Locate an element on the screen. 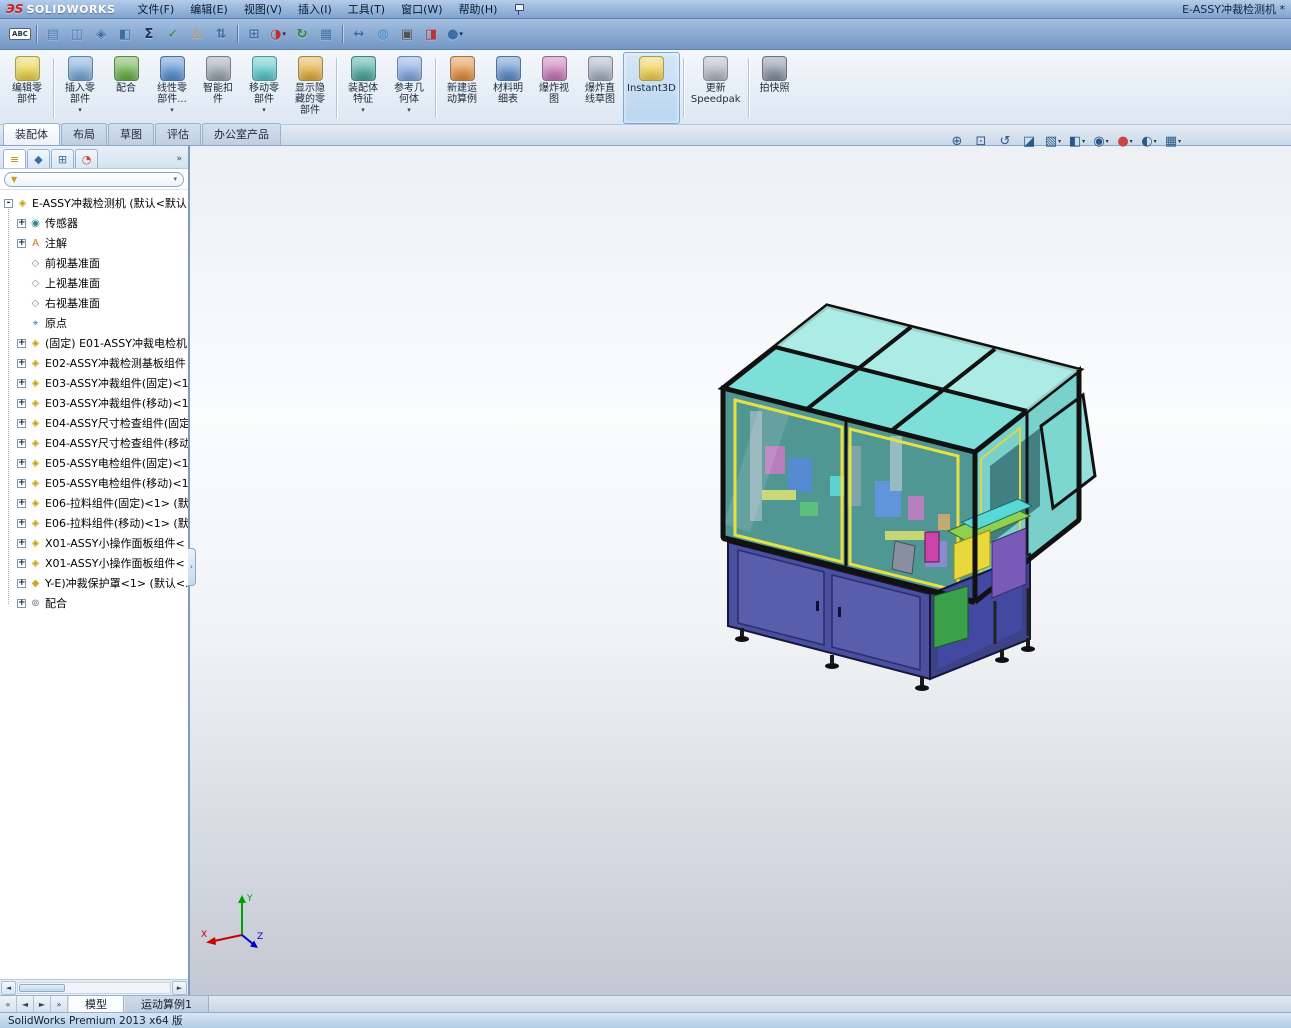 This screenshot has width=1291, height=1028. tree-item: ◇ 前视基准面 is located at coordinates (94, 263).